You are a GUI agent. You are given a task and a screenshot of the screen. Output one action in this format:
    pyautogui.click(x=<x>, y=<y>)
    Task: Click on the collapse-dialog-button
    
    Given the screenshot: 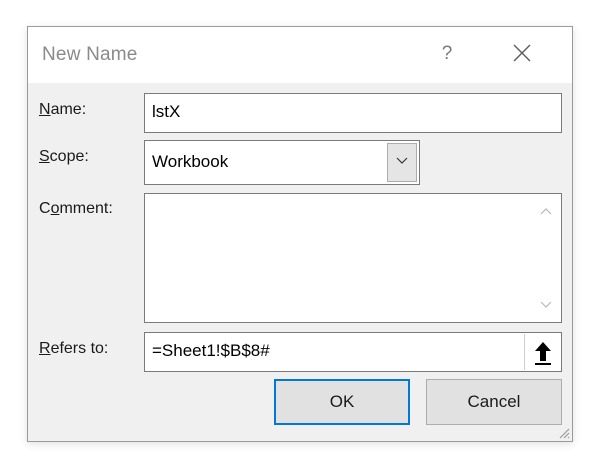 What is the action you would take?
    pyautogui.click(x=542, y=352)
    